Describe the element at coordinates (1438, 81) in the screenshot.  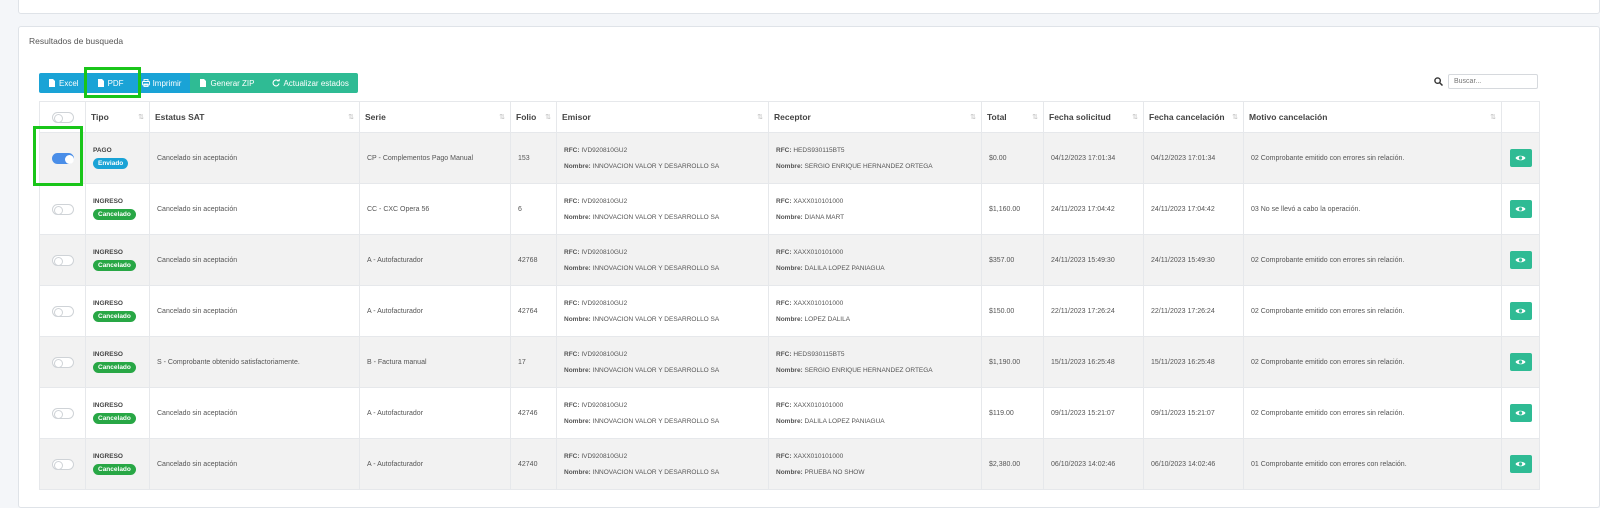
I see `search-icon` at that location.